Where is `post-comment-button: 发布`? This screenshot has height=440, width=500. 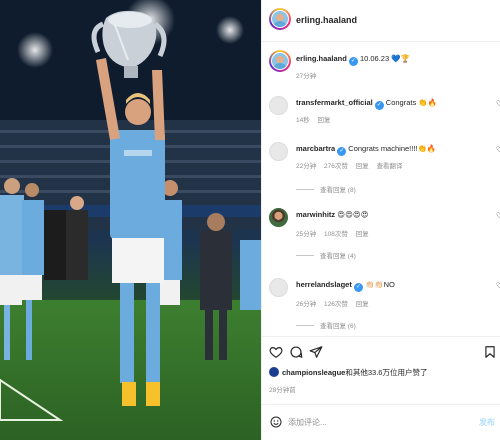 post-comment-button: 发布 is located at coordinates (487, 422).